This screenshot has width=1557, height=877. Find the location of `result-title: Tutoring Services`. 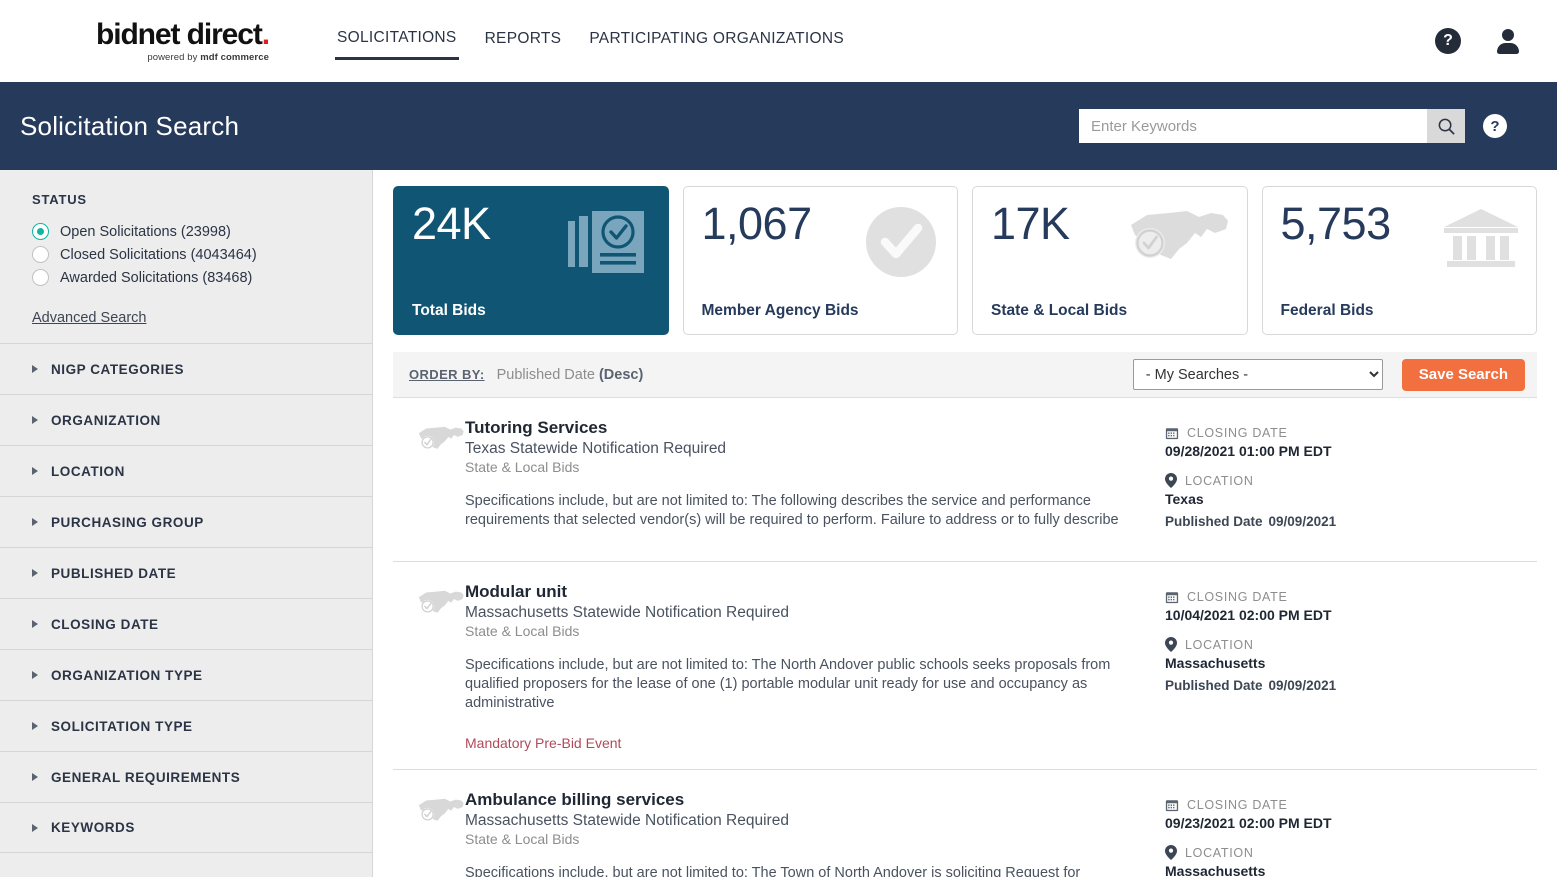

result-title: Tutoring Services is located at coordinates (803, 428).